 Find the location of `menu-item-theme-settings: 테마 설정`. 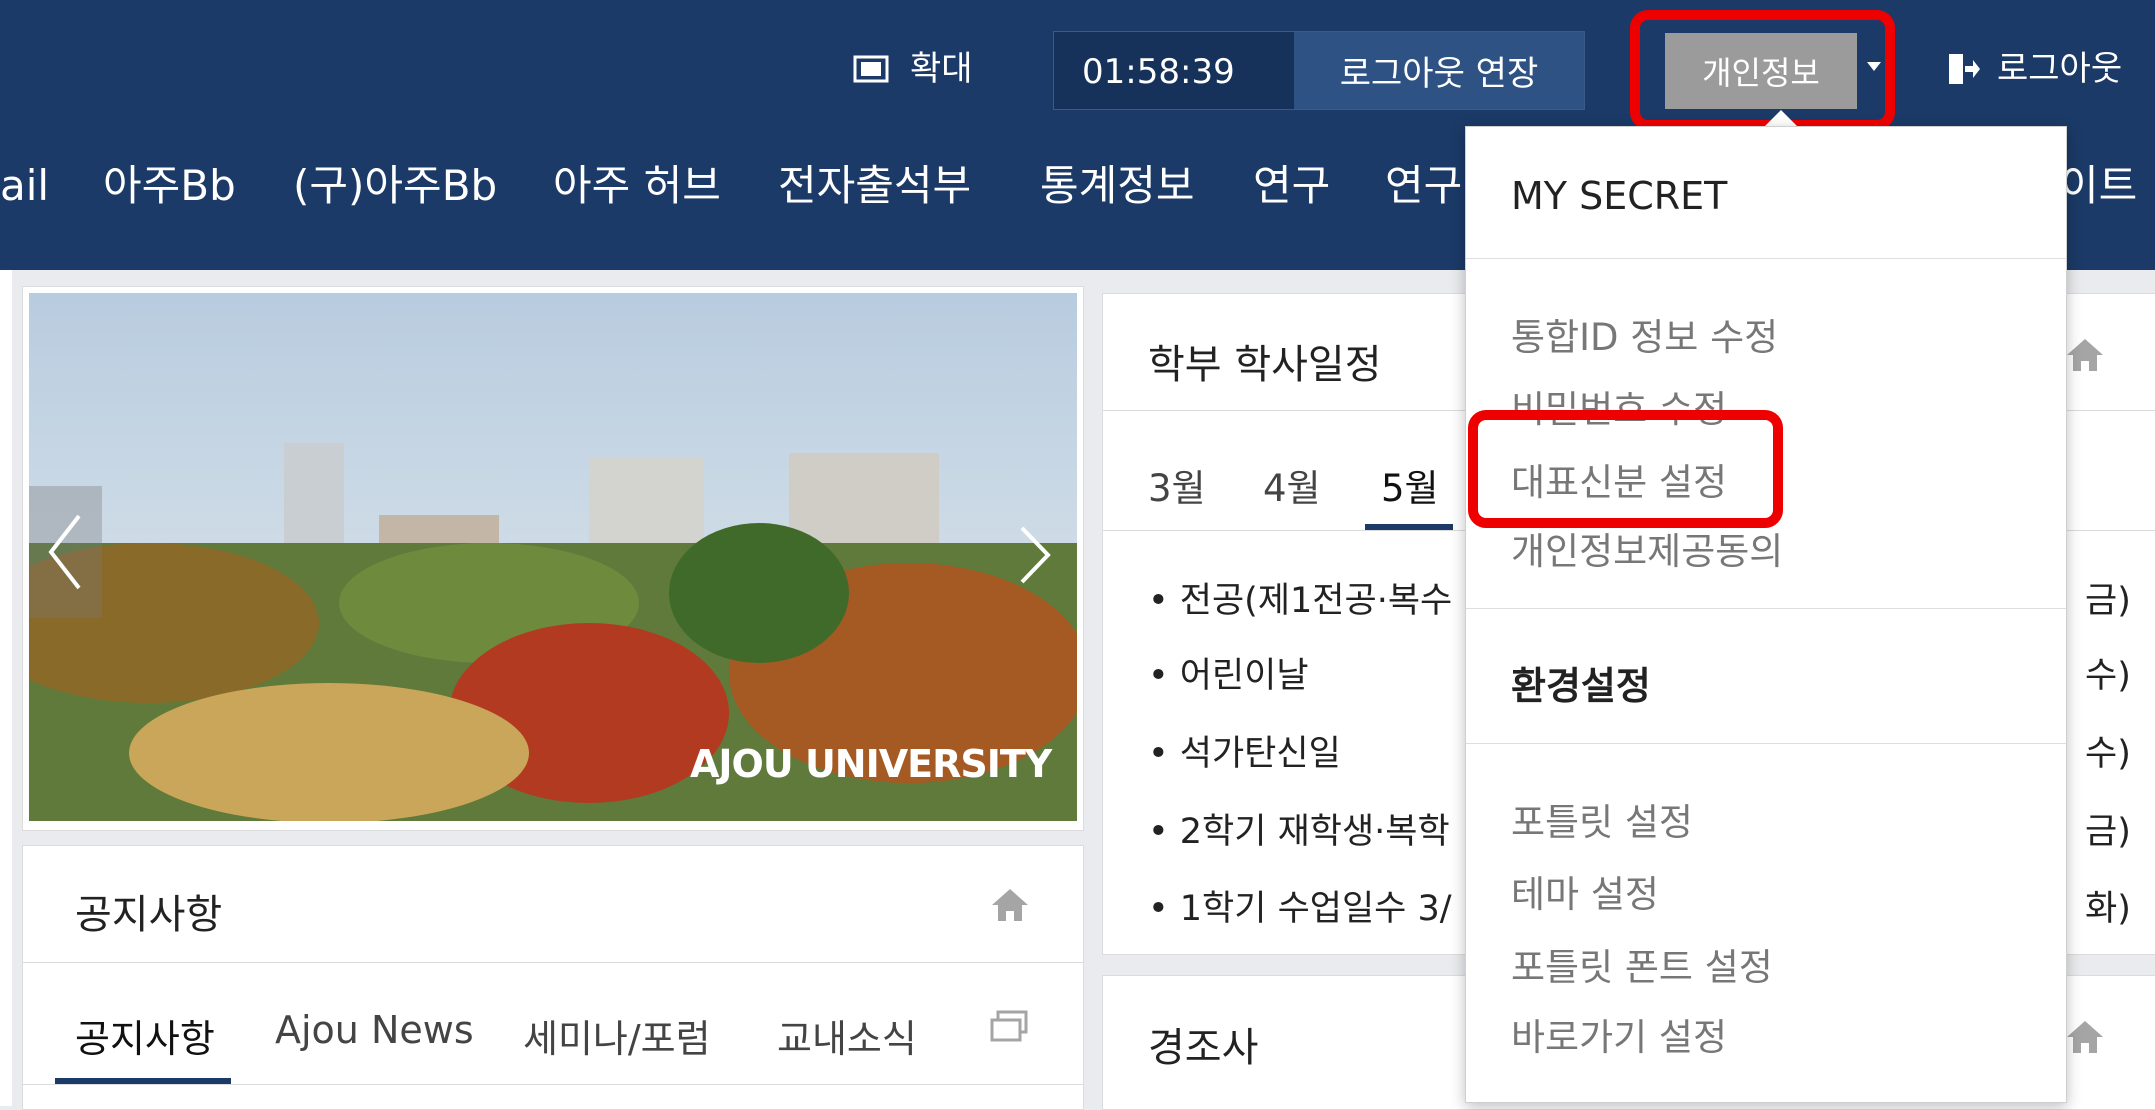

menu-item-theme-settings: 테마 설정 is located at coordinates (1585, 891).